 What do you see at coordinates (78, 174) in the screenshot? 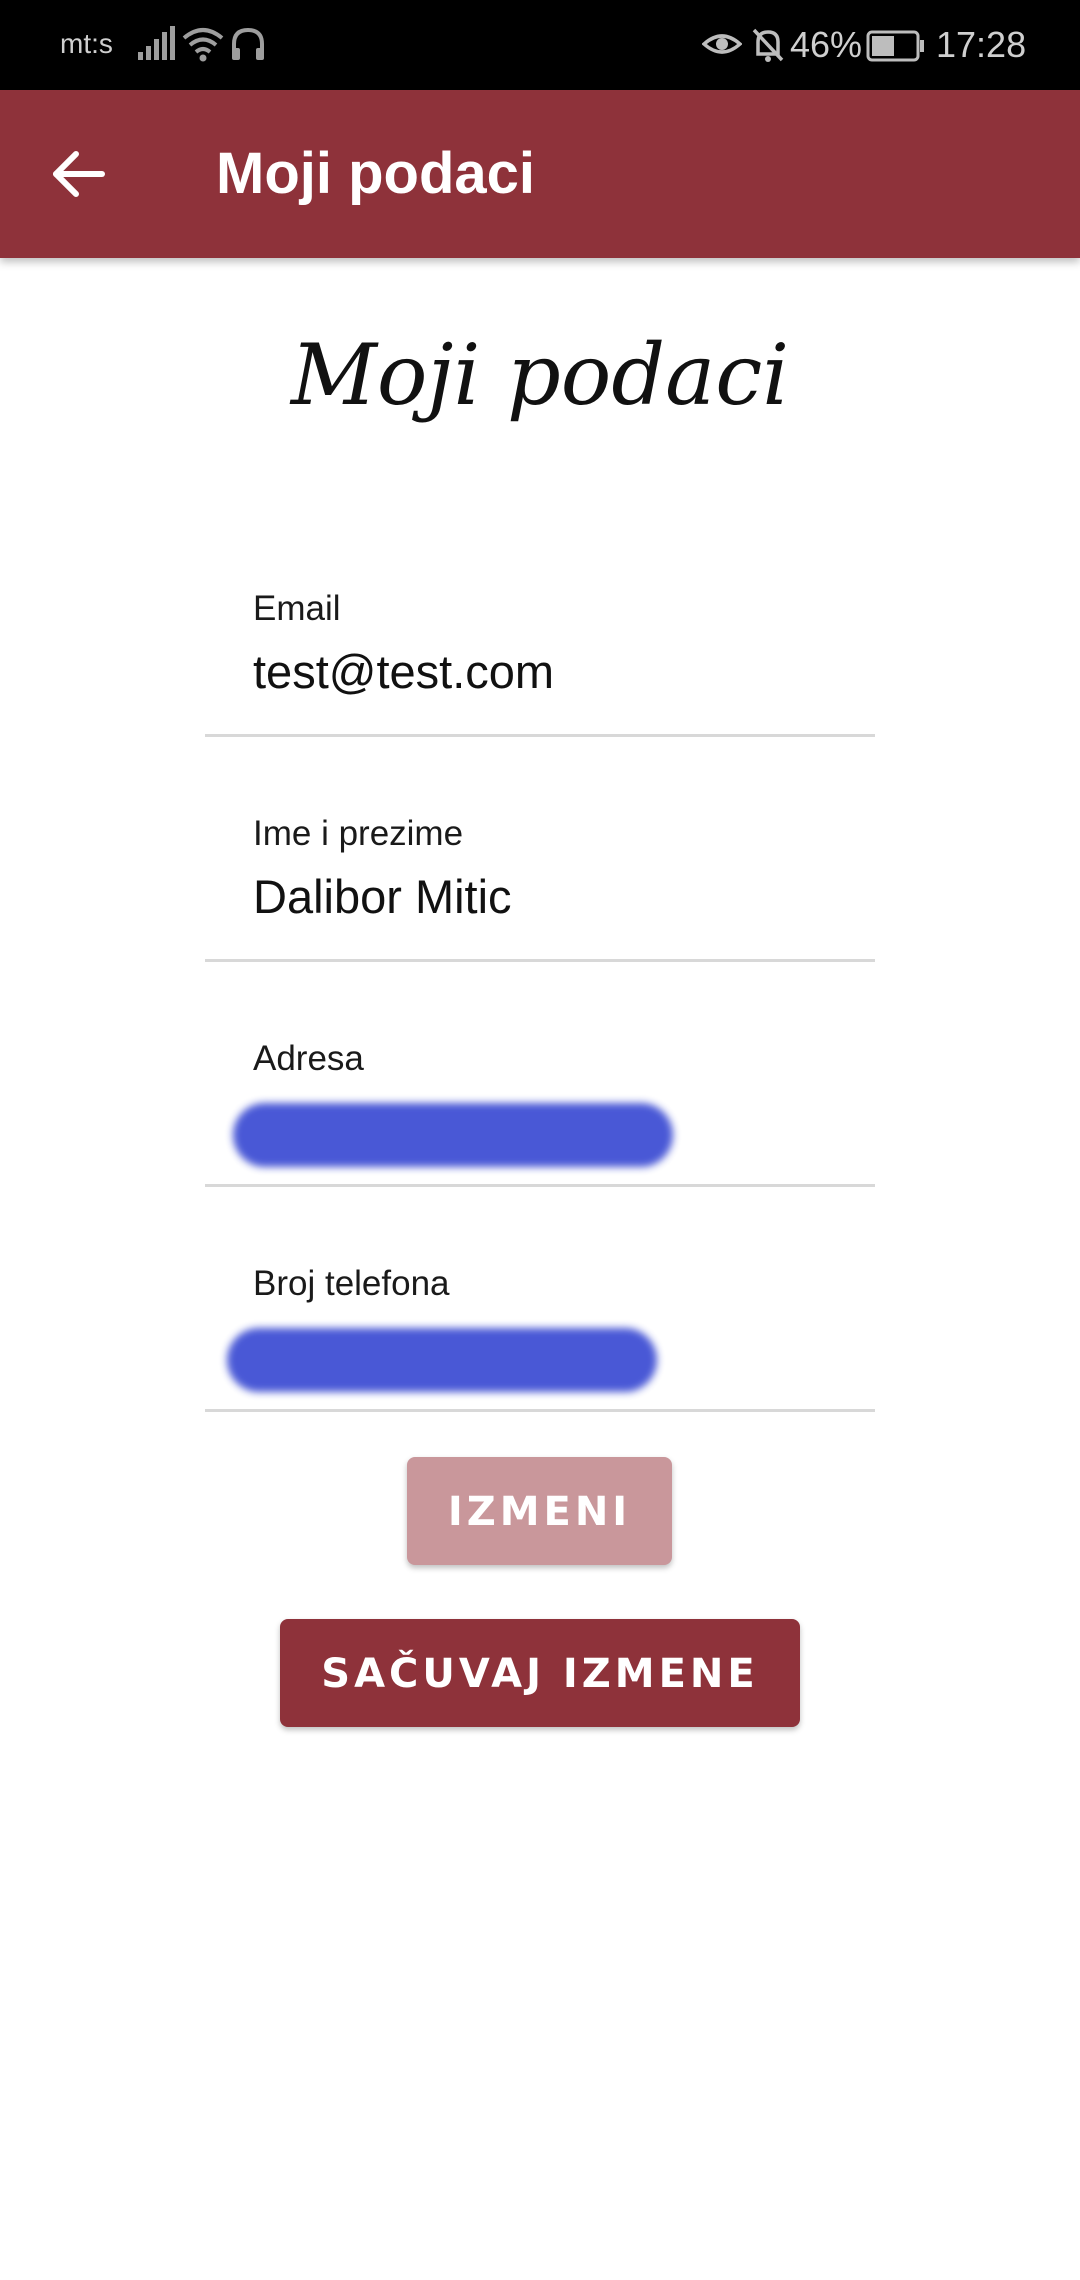
I see `arrow-left-icon` at bounding box center [78, 174].